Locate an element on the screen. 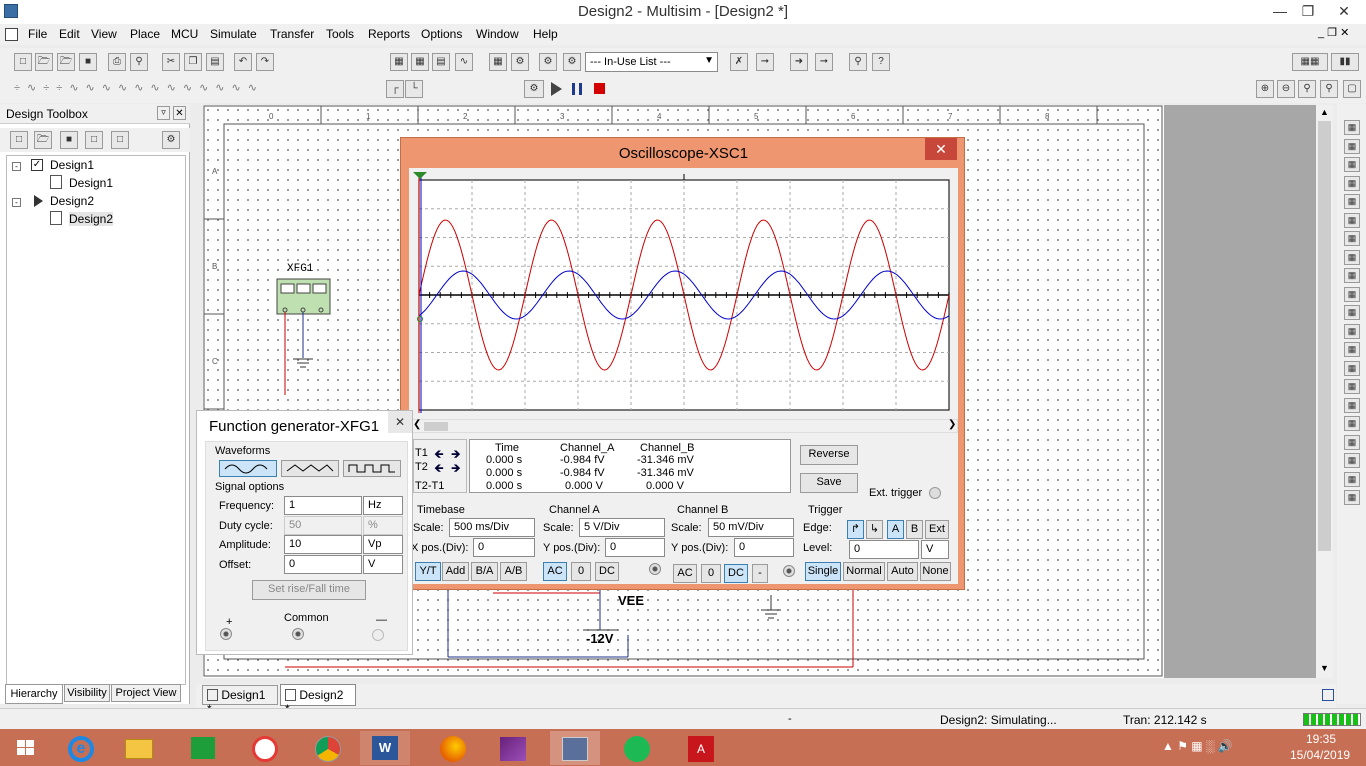 The width and height of the screenshot is (1366, 766). grapher-icon: ∿ is located at coordinates (464, 62).